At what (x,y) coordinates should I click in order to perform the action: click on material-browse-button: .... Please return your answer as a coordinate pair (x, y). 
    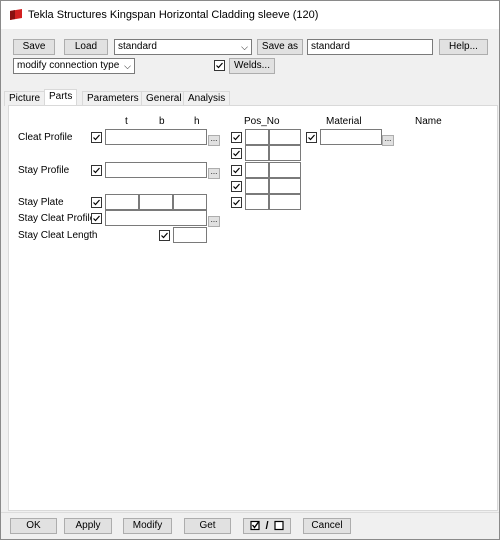
    Looking at the image, I should click on (388, 140).